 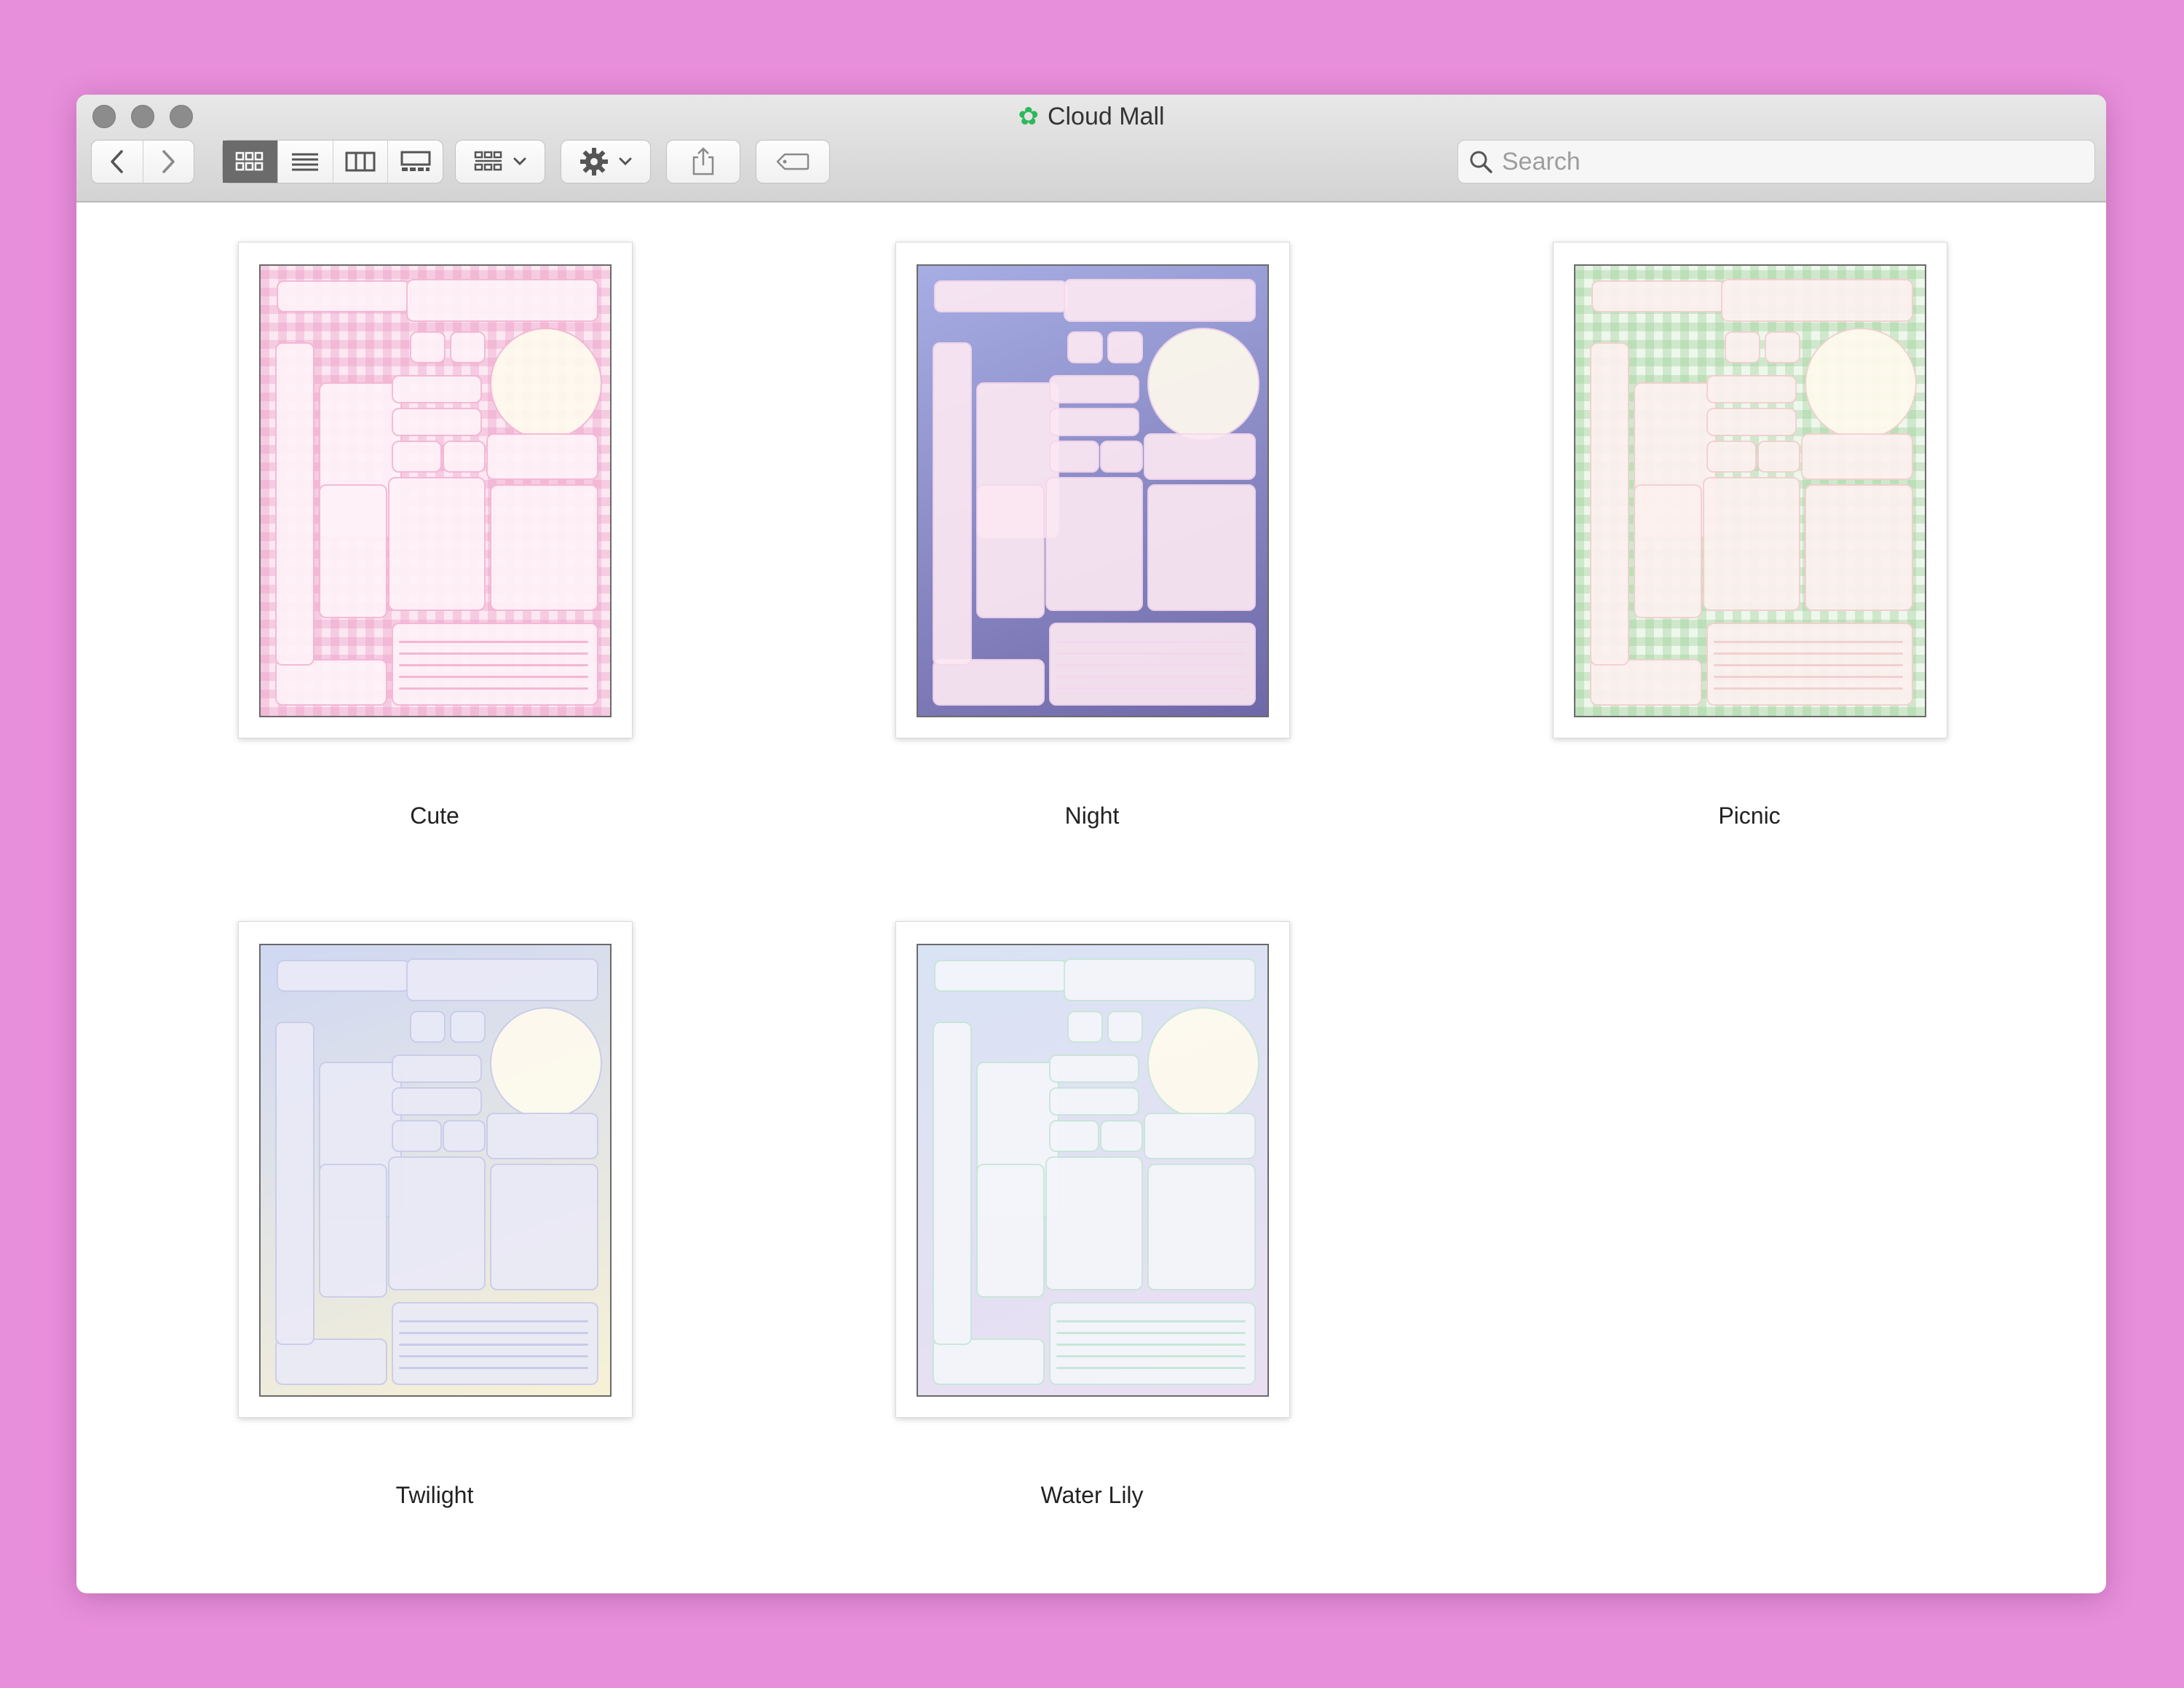 I want to click on file-name-label: Picnic, so click(x=1749, y=815).